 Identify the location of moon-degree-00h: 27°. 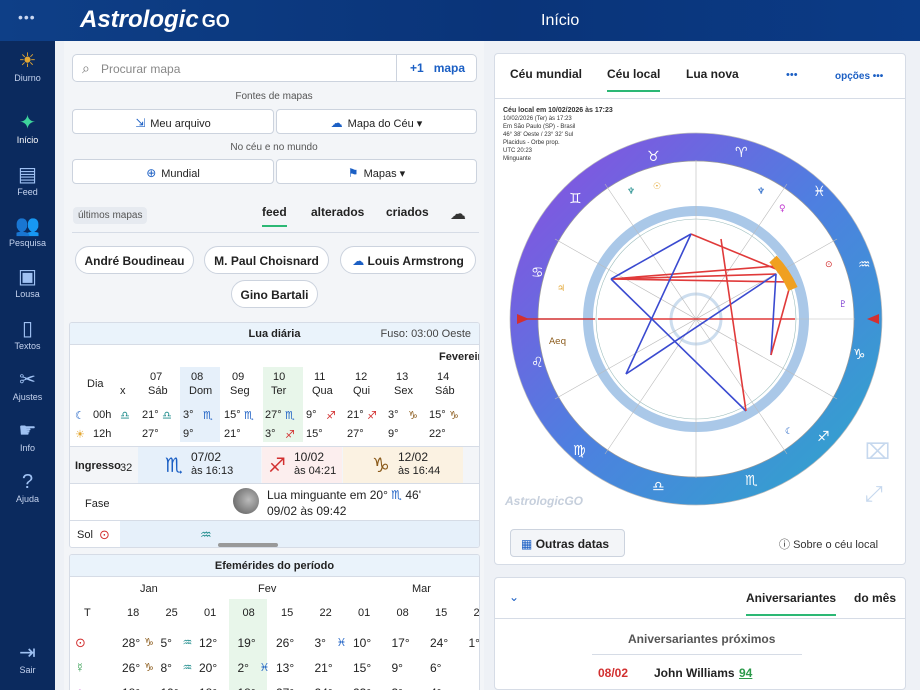
(273, 415).